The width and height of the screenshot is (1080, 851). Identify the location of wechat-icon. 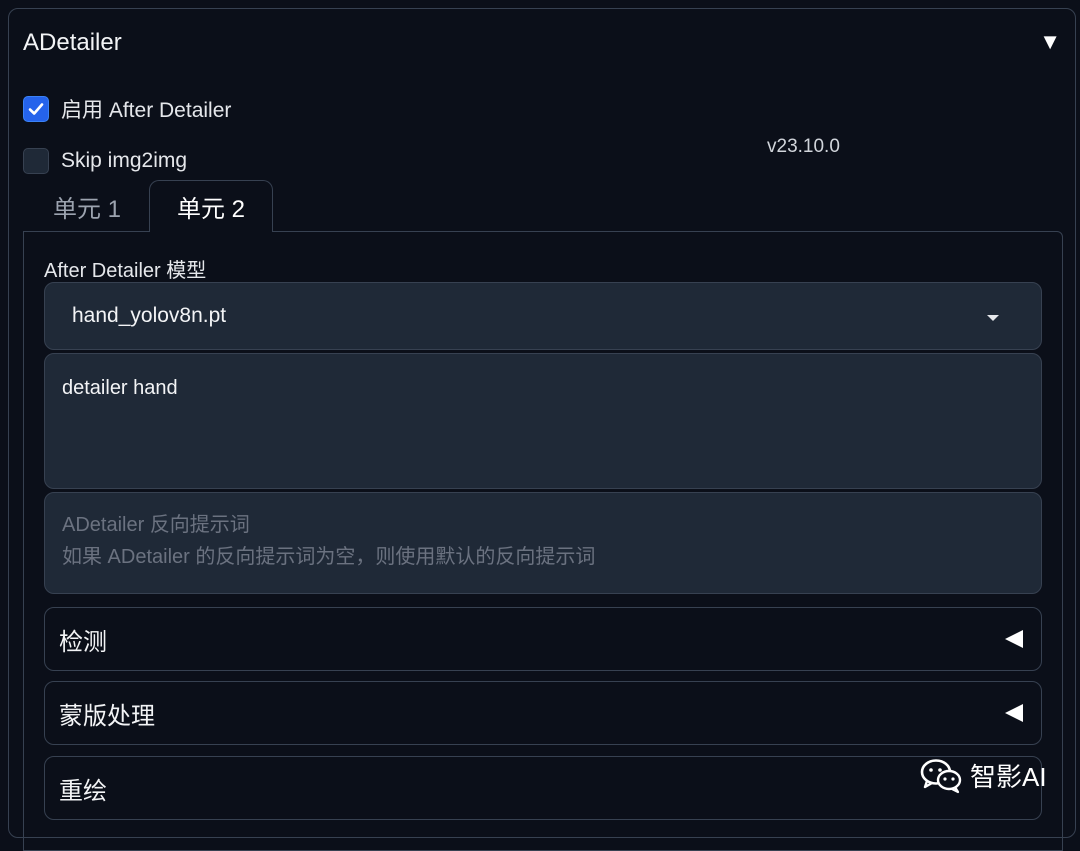
(941, 775).